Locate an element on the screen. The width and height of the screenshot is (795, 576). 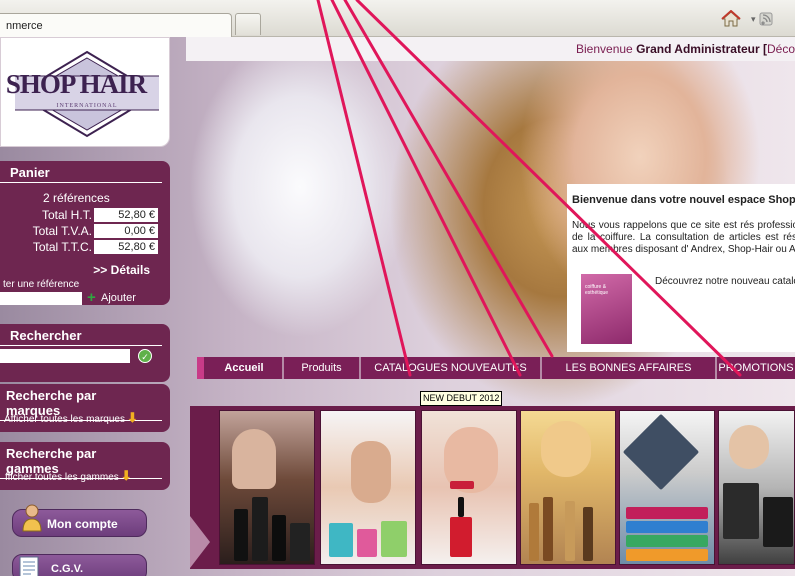
browser-toolbar: nmerce ▾ is located at coordinates (397, 18).